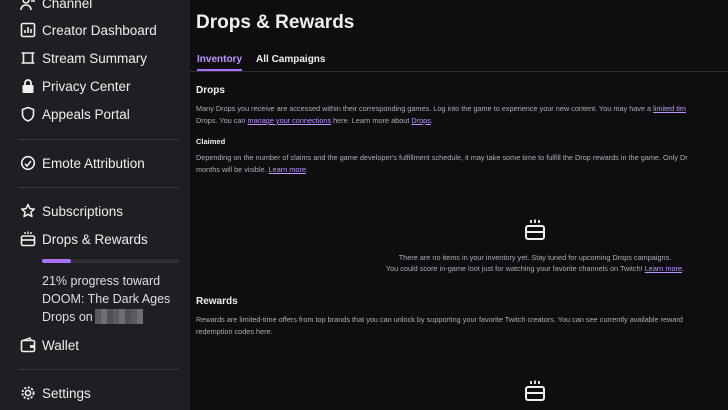  What do you see at coordinates (275, 22) in the screenshot?
I see `page-title: Drops & Rewards` at bounding box center [275, 22].